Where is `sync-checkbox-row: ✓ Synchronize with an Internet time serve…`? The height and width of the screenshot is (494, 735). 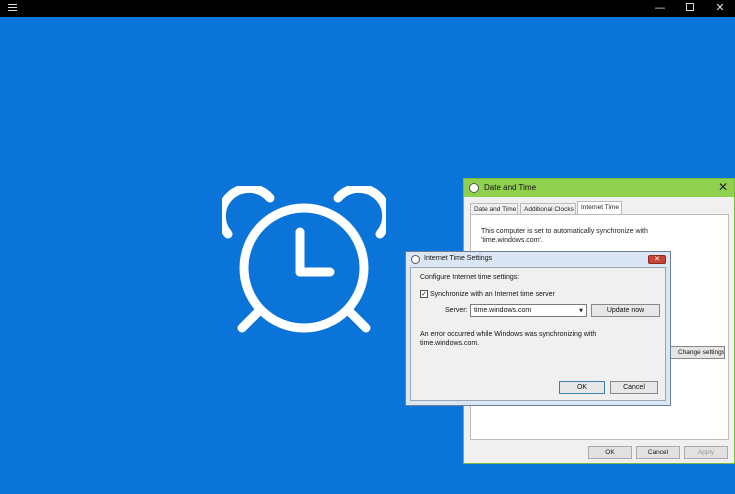 sync-checkbox-row: ✓ Synchronize with an Internet time serve… is located at coordinates (487, 294).